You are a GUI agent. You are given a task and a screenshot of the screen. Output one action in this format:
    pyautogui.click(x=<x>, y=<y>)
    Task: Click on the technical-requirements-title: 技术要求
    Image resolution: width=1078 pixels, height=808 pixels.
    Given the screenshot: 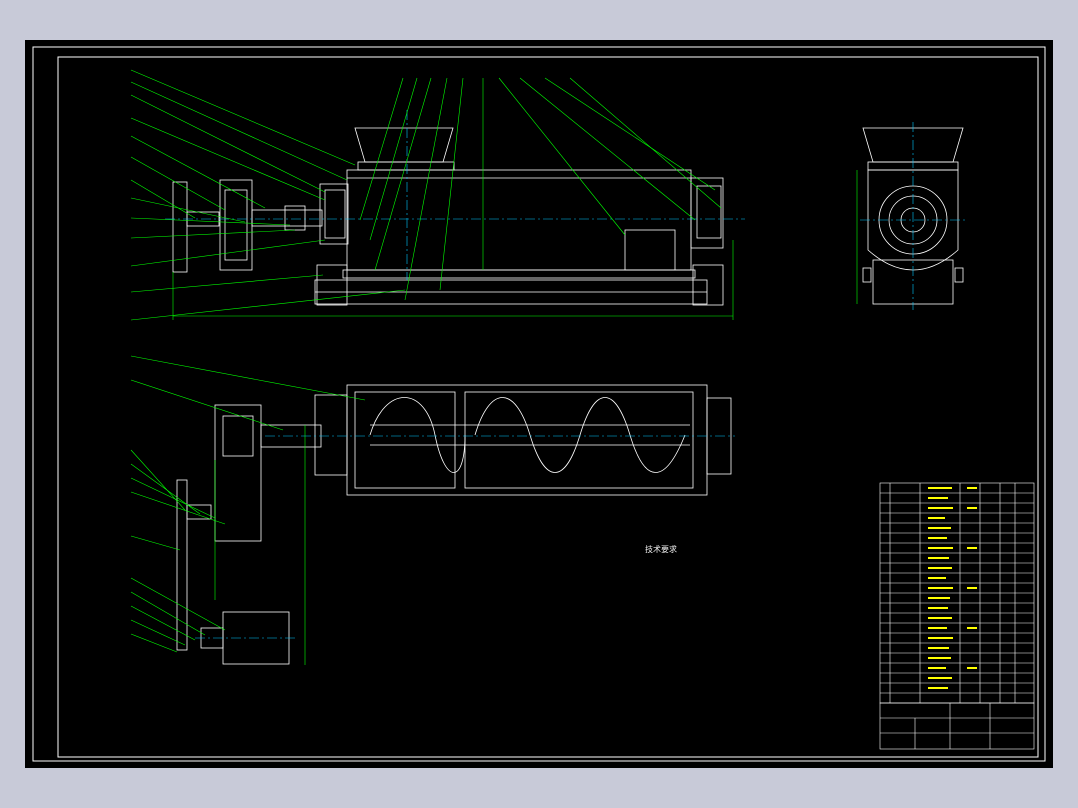 What is the action you would take?
    pyautogui.click(x=661, y=549)
    